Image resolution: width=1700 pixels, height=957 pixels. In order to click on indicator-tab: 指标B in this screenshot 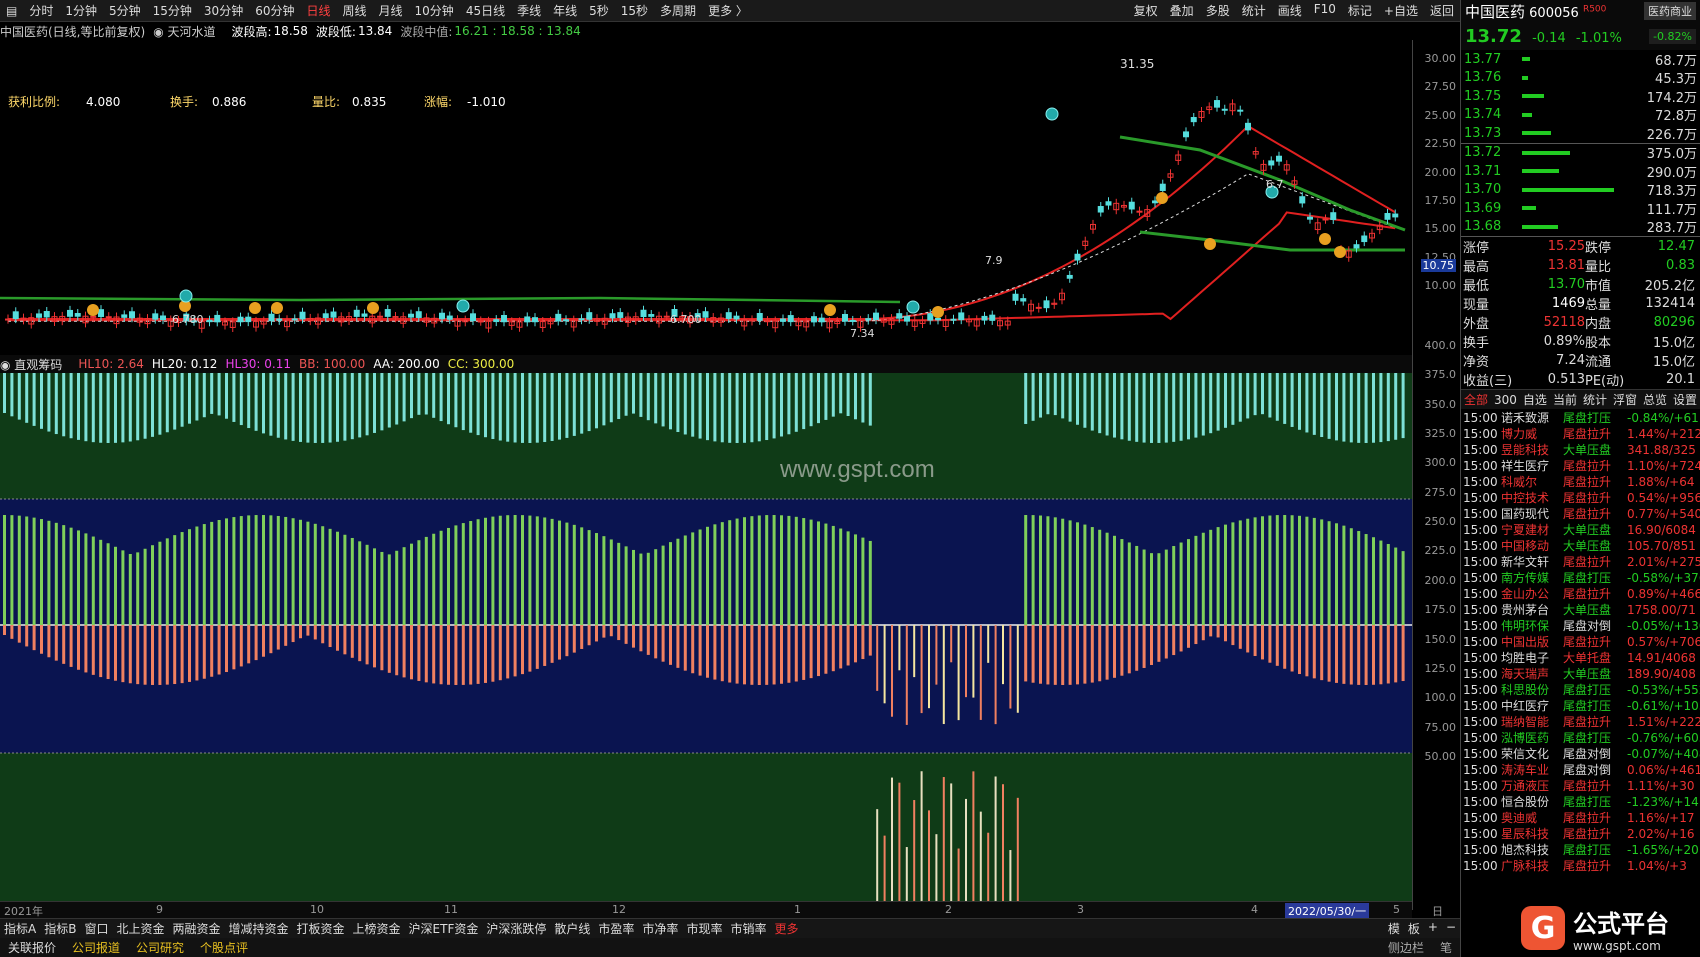, I will do `click(60, 928)`.